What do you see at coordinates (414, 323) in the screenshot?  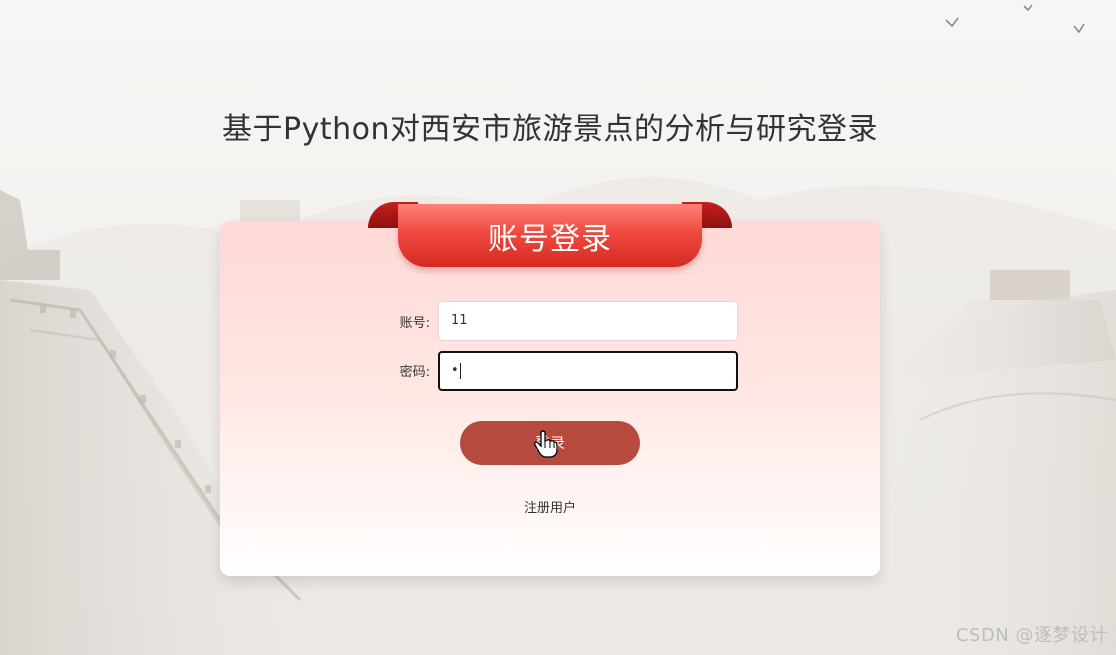 I see `account-label: 账号:` at bounding box center [414, 323].